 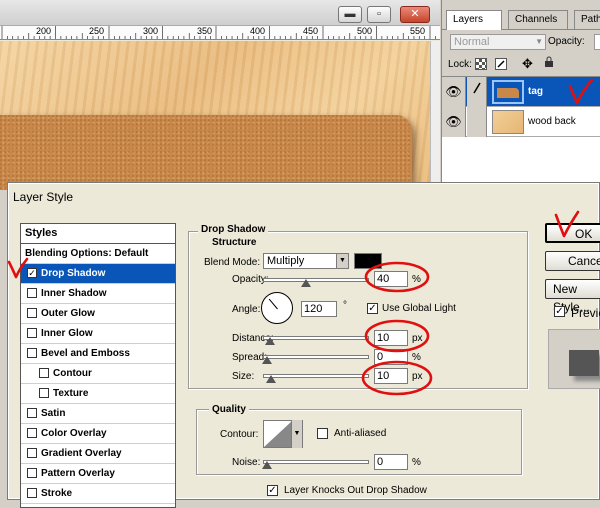 What do you see at coordinates (566, 41) in the screenshot?
I see `layer-opacity-label: Opacity:` at bounding box center [566, 41].